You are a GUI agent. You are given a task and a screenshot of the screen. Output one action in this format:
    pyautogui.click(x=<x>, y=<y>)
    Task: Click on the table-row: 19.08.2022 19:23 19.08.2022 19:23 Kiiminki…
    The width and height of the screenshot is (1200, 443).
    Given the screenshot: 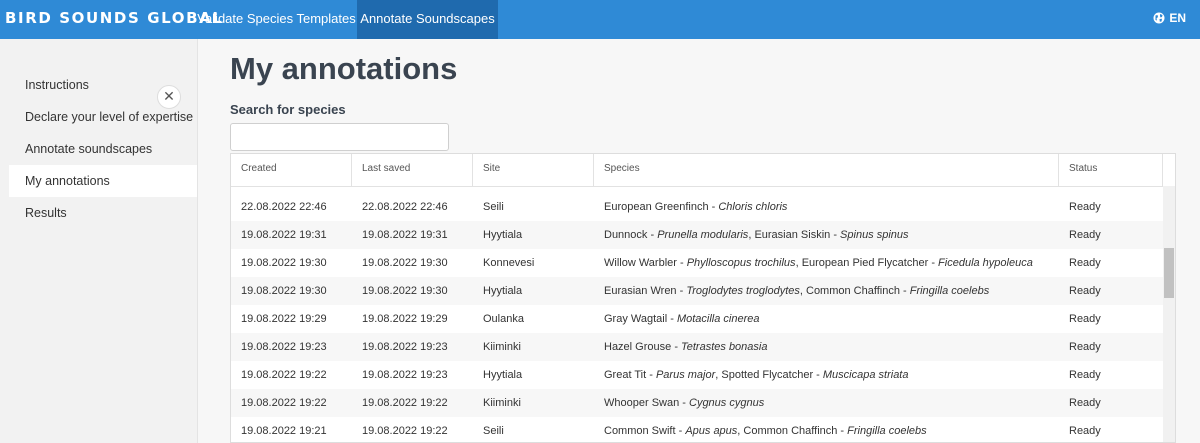 What is the action you would take?
    pyautogui.click(x=697, y=347)
    